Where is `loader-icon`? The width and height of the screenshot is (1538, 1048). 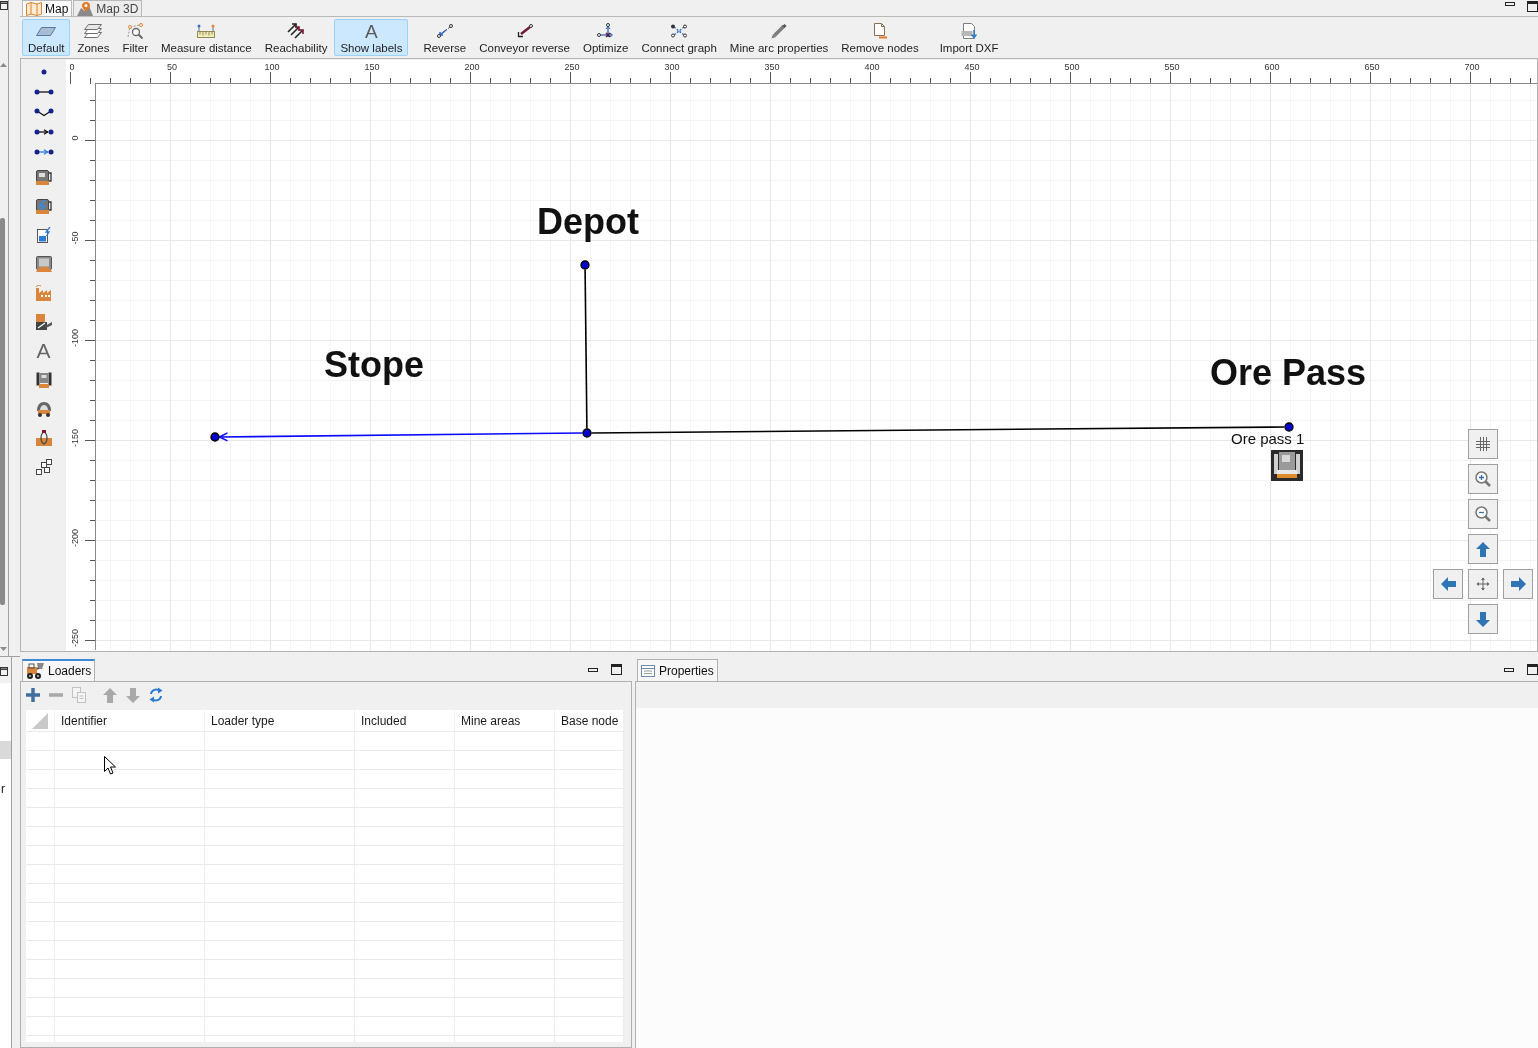 loader-icon is located at coordinates (35, 671).